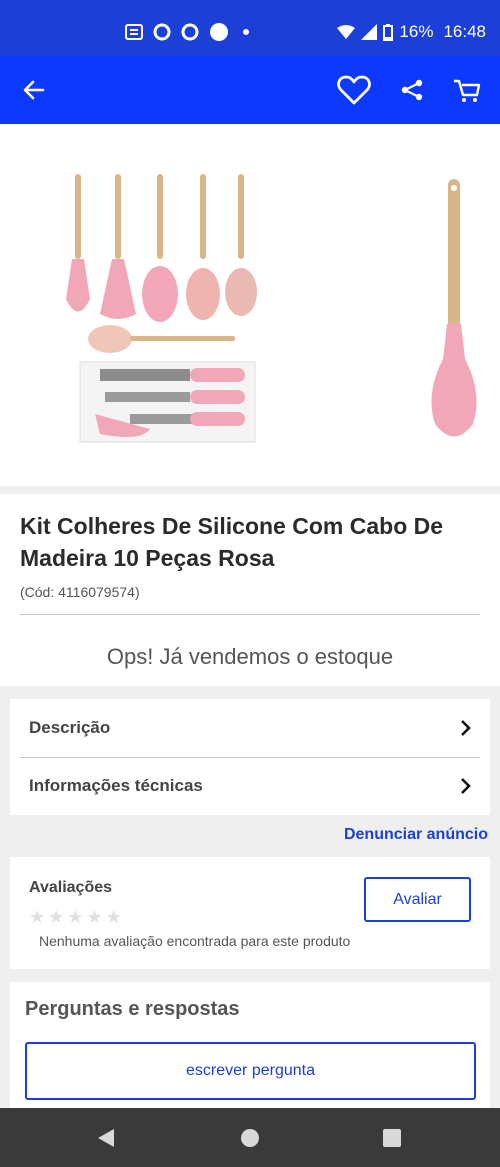  What do you see at coordinates (250, 728) in the screenshot?
I see `menu-item-description: Descrição` at bounding box center [250, 728].